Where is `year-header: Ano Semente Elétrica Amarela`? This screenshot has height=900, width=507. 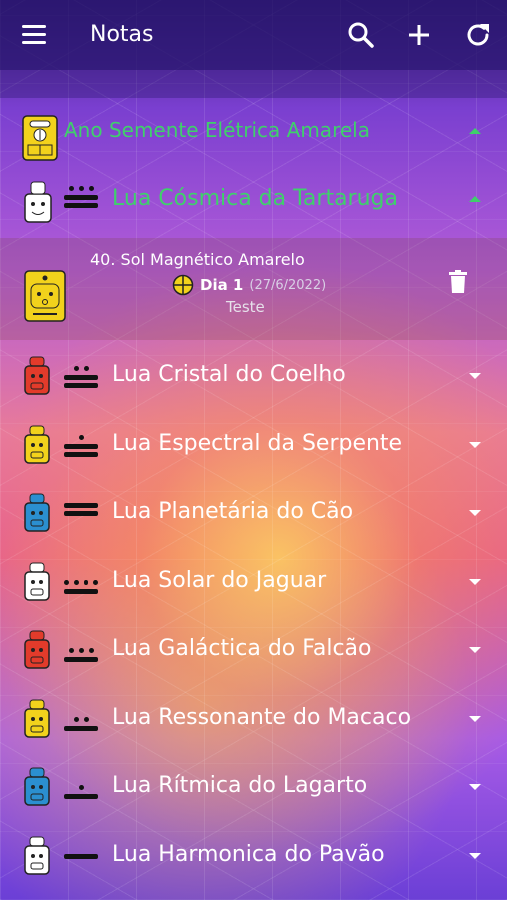 year-header: Ano Semente Elétrica Amarela is located at coordinates (253, 138).